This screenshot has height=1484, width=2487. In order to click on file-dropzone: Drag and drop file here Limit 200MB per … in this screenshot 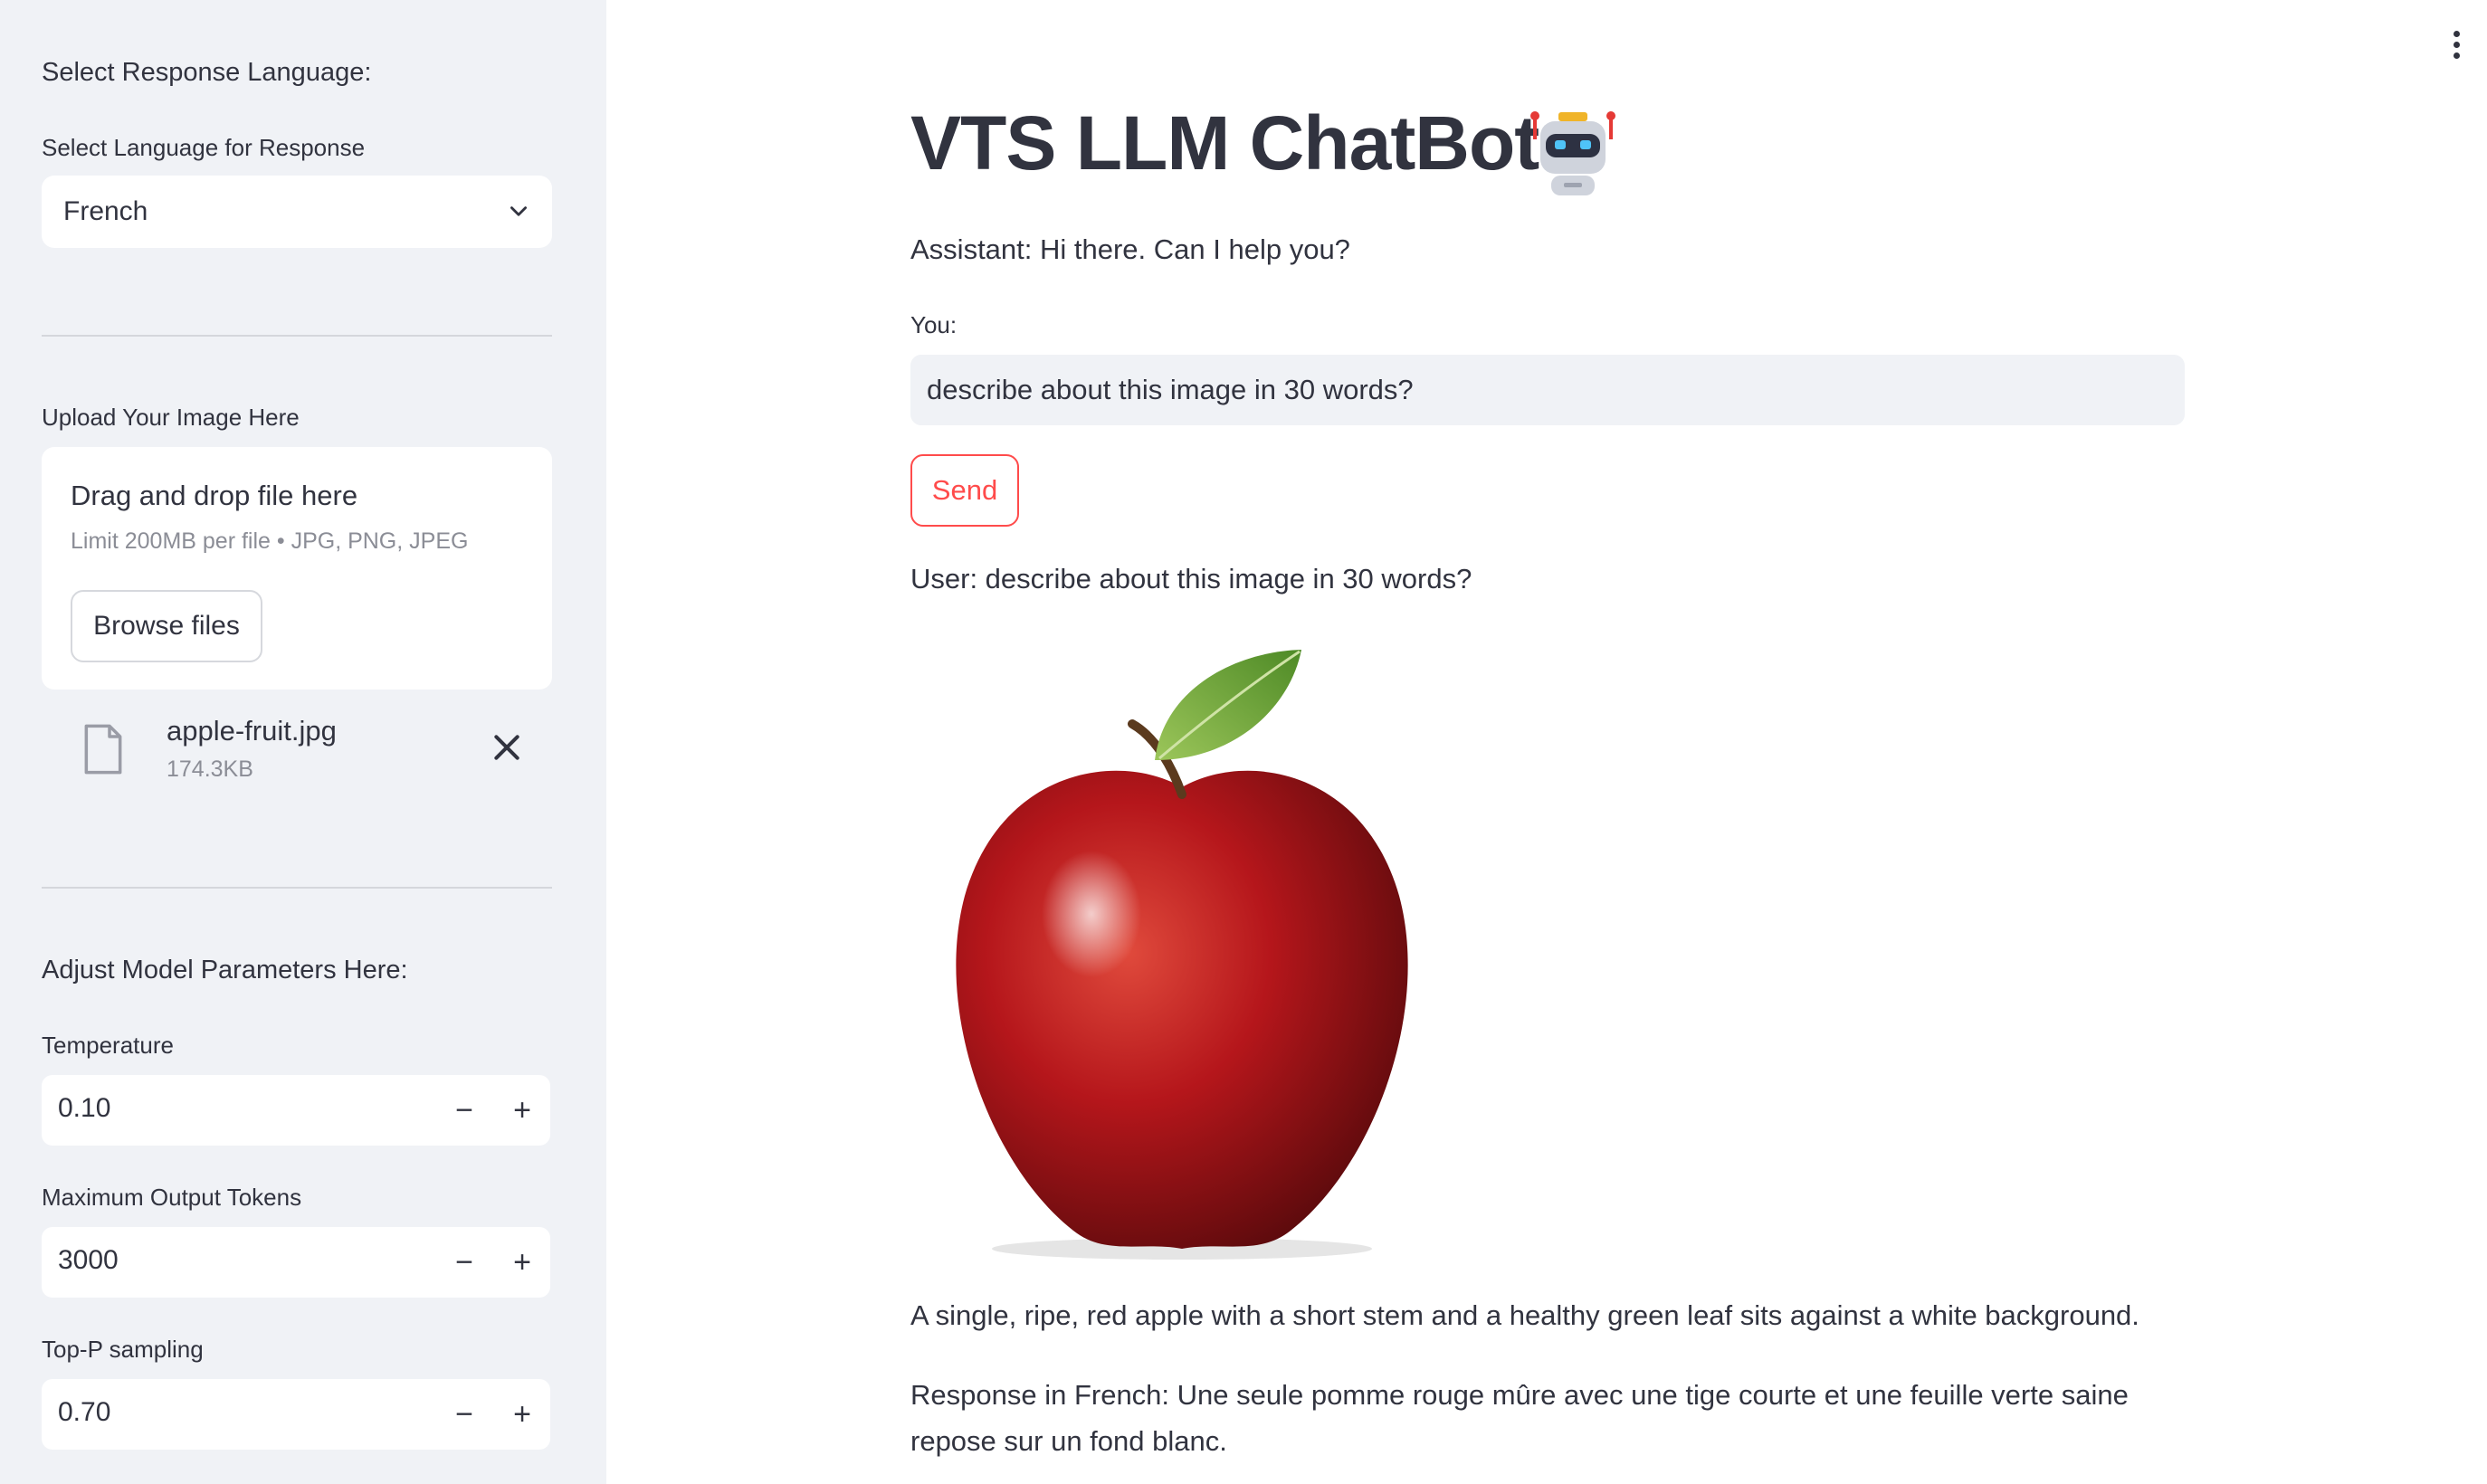, I will do `click(297, 568)`.